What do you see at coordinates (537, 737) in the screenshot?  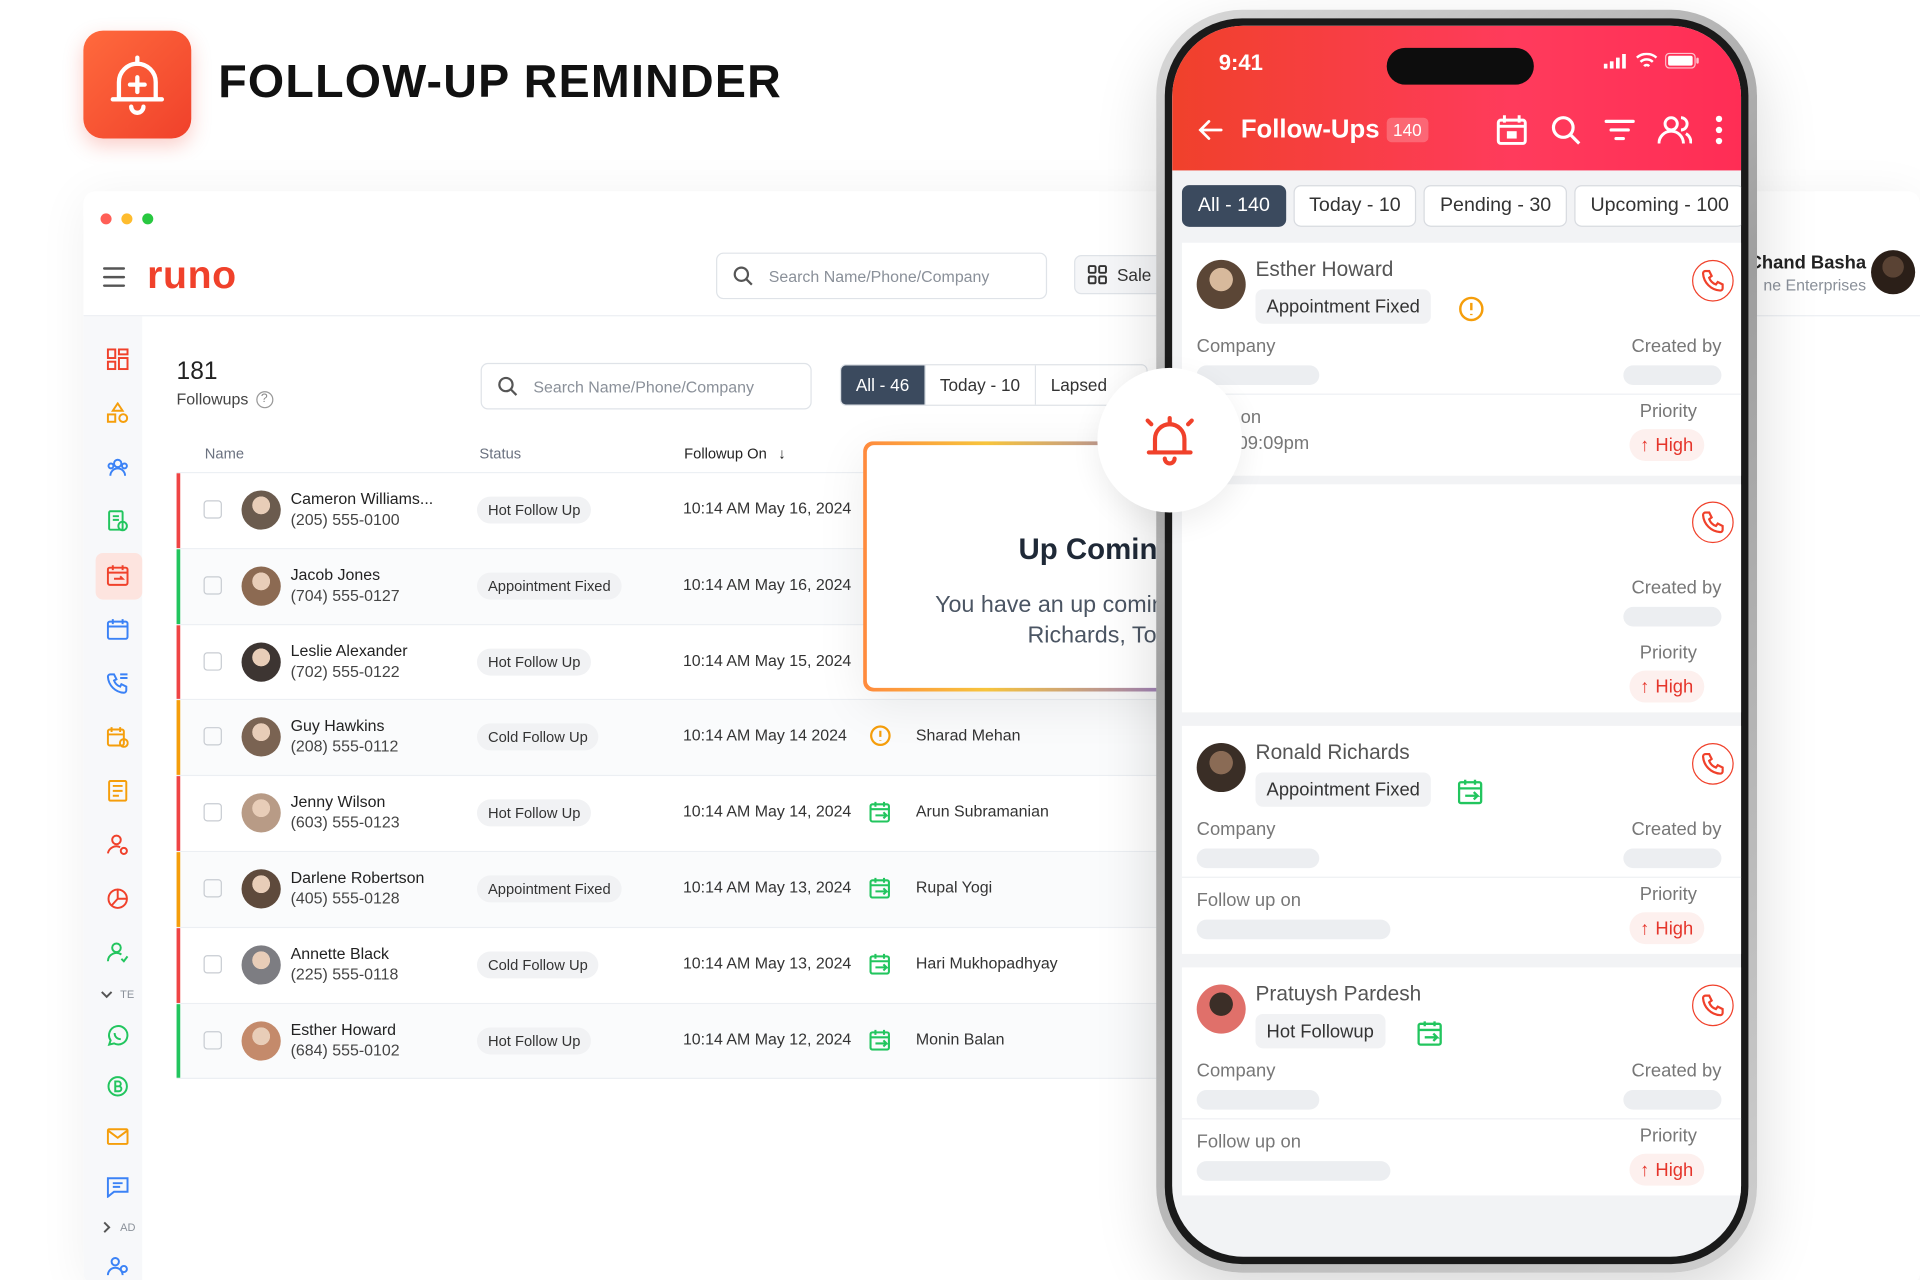 I see `status-badge: Cold Follow Up` at bounding box center [537, 737].